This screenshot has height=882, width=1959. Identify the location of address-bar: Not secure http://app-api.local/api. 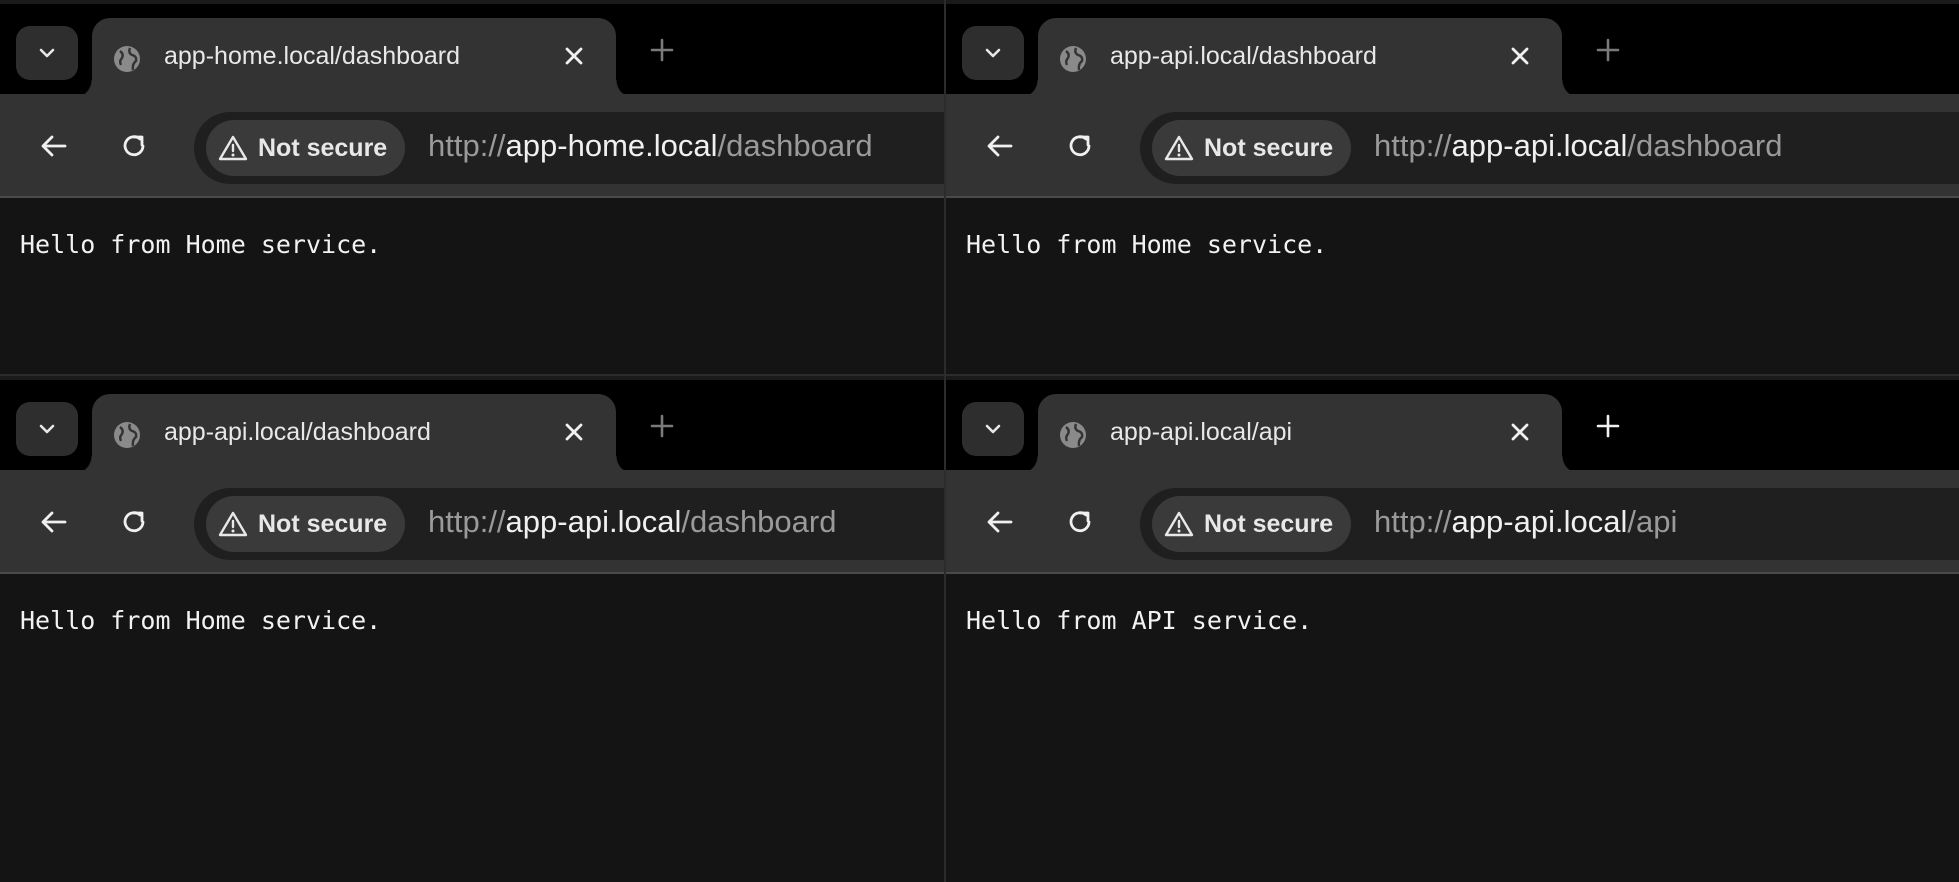
(1549, 524).